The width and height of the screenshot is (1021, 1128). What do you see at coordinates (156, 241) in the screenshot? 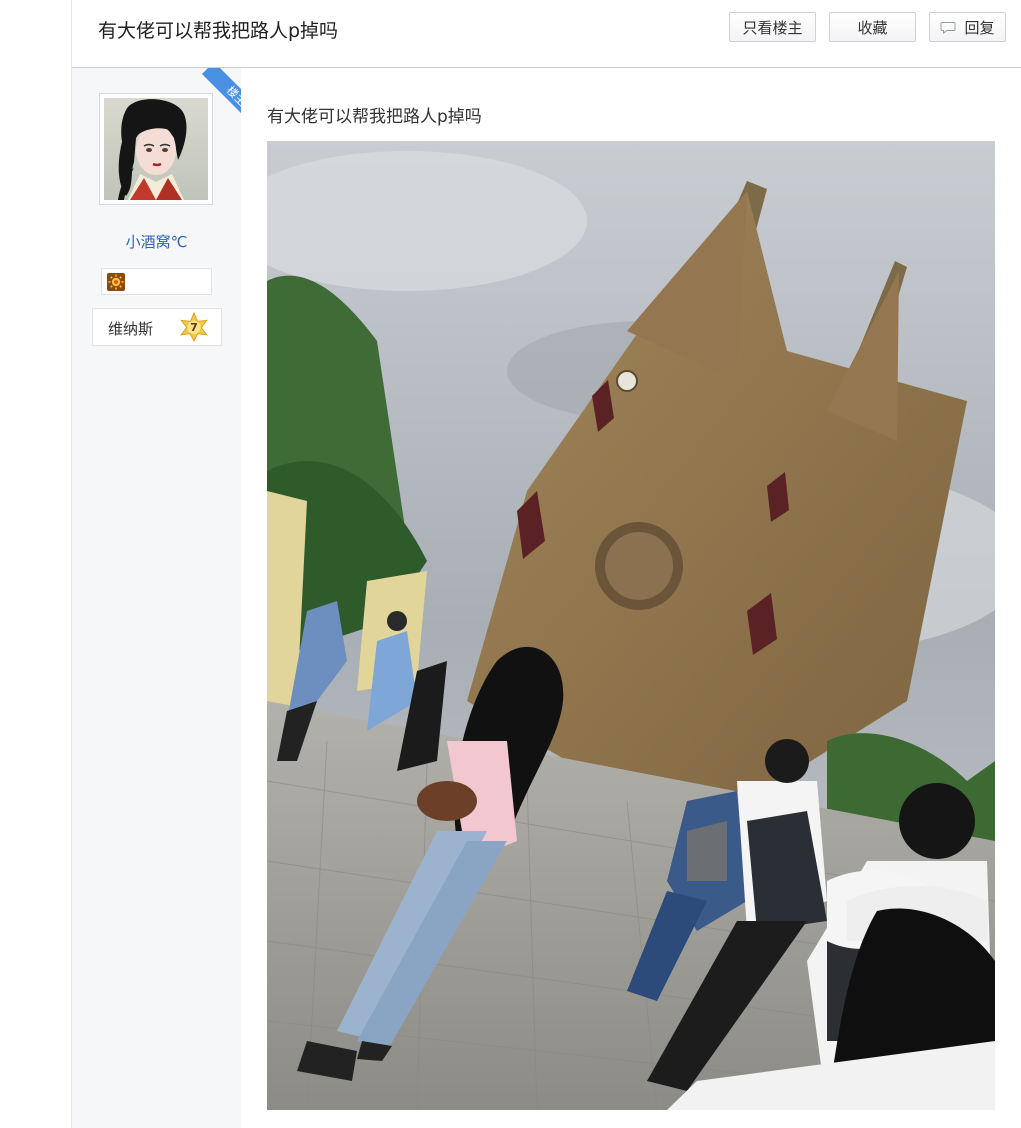
I see `username-link: 小酒窝℃` at bounding box center [156, 241].